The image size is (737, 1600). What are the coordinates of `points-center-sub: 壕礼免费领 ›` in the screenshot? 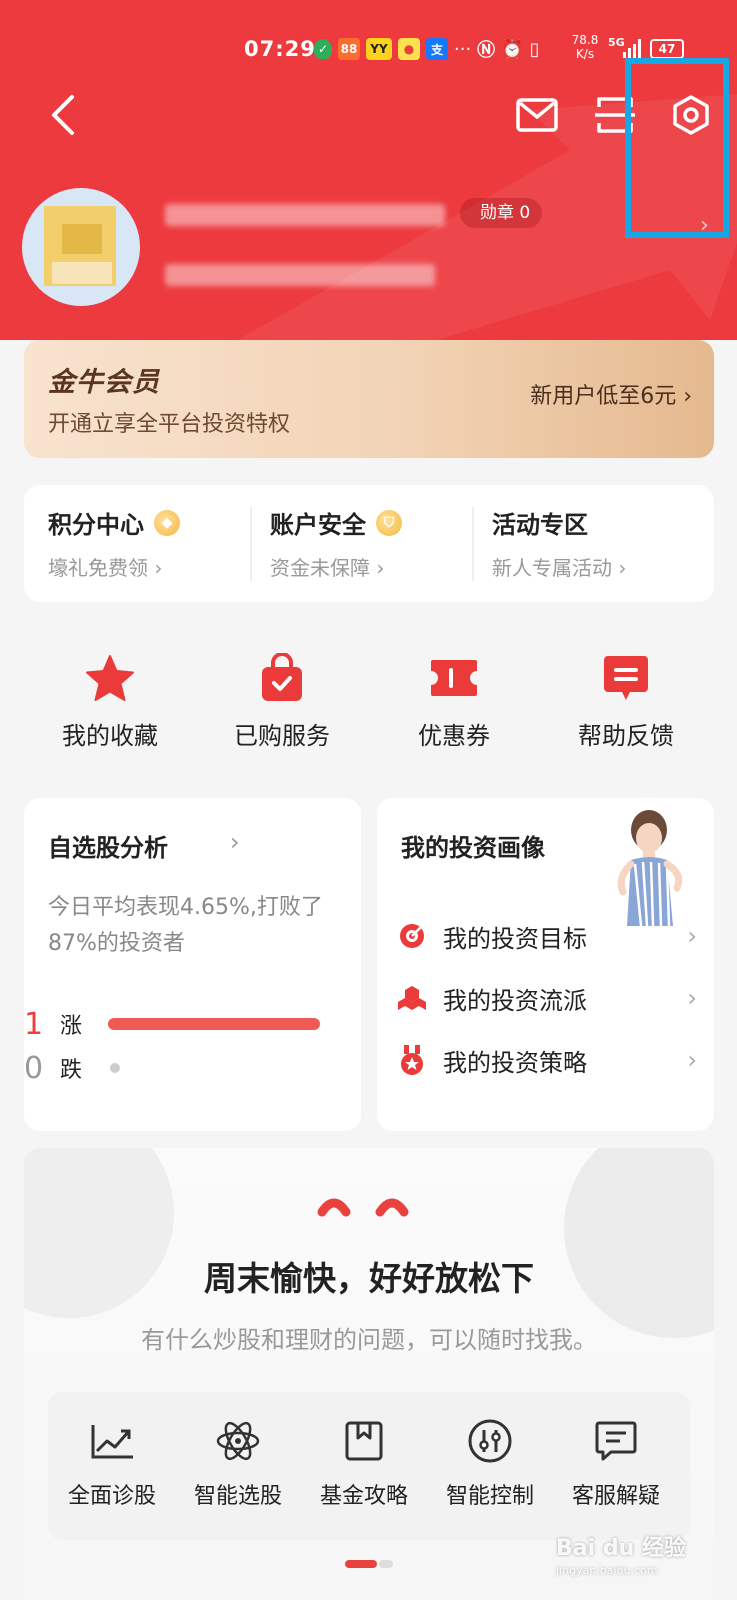 It's located at (105, 568).